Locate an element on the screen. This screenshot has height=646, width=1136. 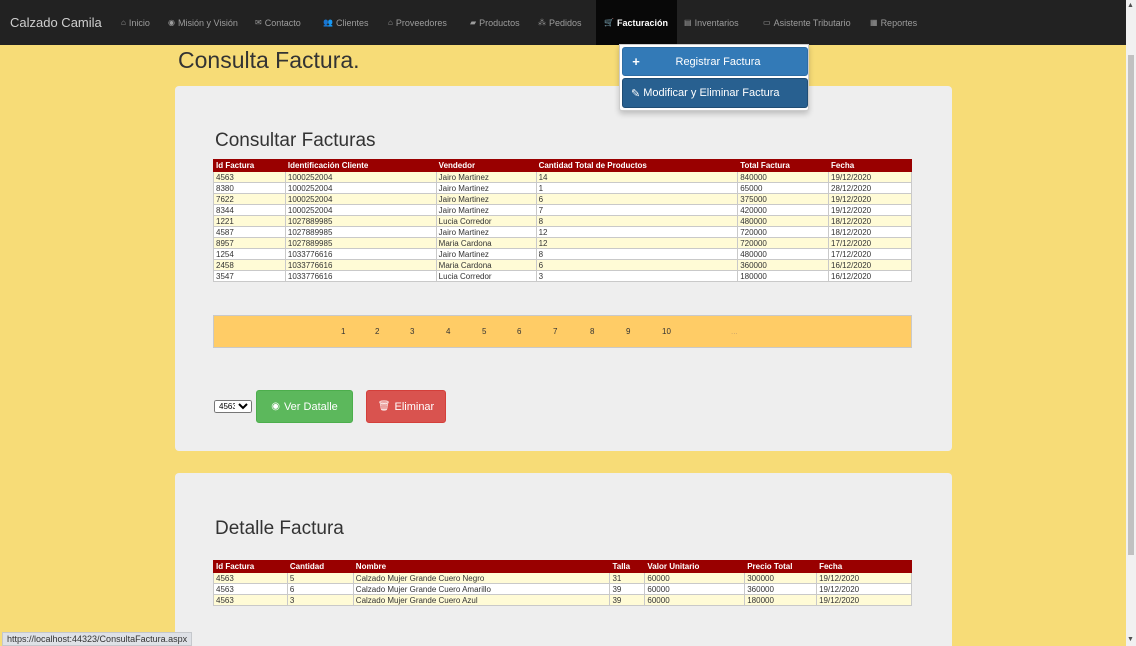
nav-item-reportes: ▦ Reportes is located at coordinates (897, 22).